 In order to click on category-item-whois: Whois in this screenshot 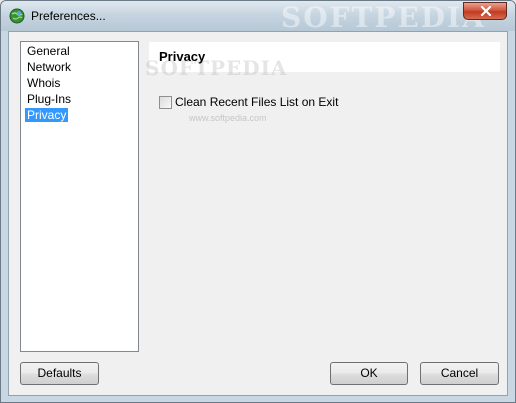, I will do `click(43, 83)`.